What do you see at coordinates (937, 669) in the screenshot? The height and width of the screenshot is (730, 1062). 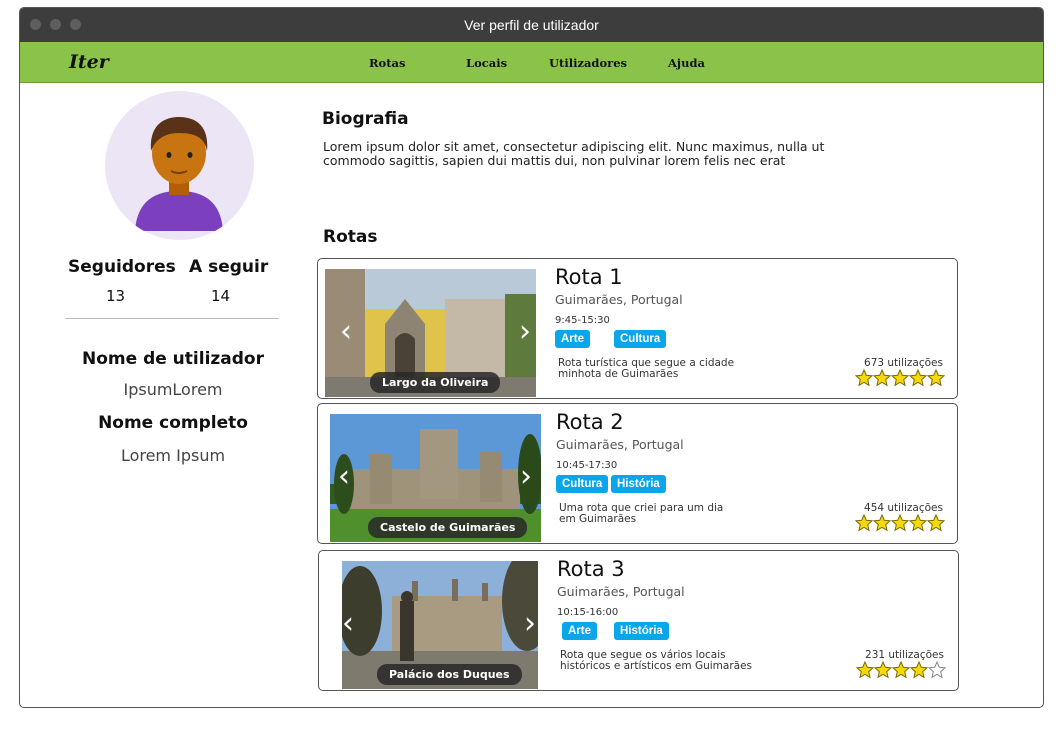 I see `star-empty-icon` at bounding box center [937, 669].